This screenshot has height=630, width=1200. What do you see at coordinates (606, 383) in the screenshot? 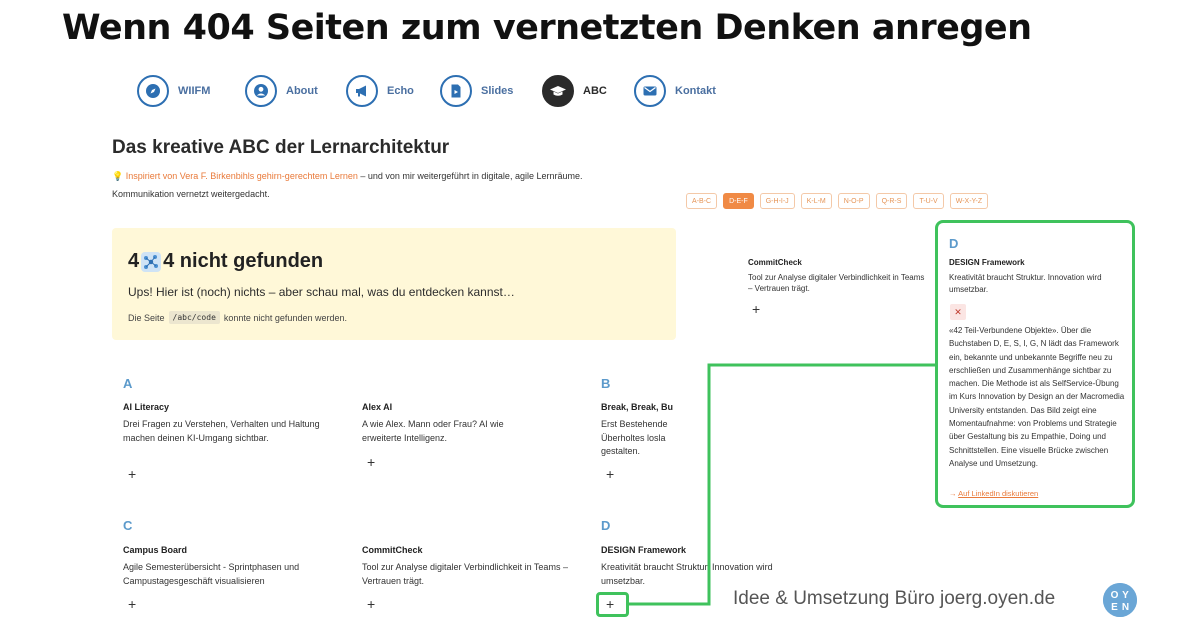
I see `card-letter: B` at bounding box center [606, 383].